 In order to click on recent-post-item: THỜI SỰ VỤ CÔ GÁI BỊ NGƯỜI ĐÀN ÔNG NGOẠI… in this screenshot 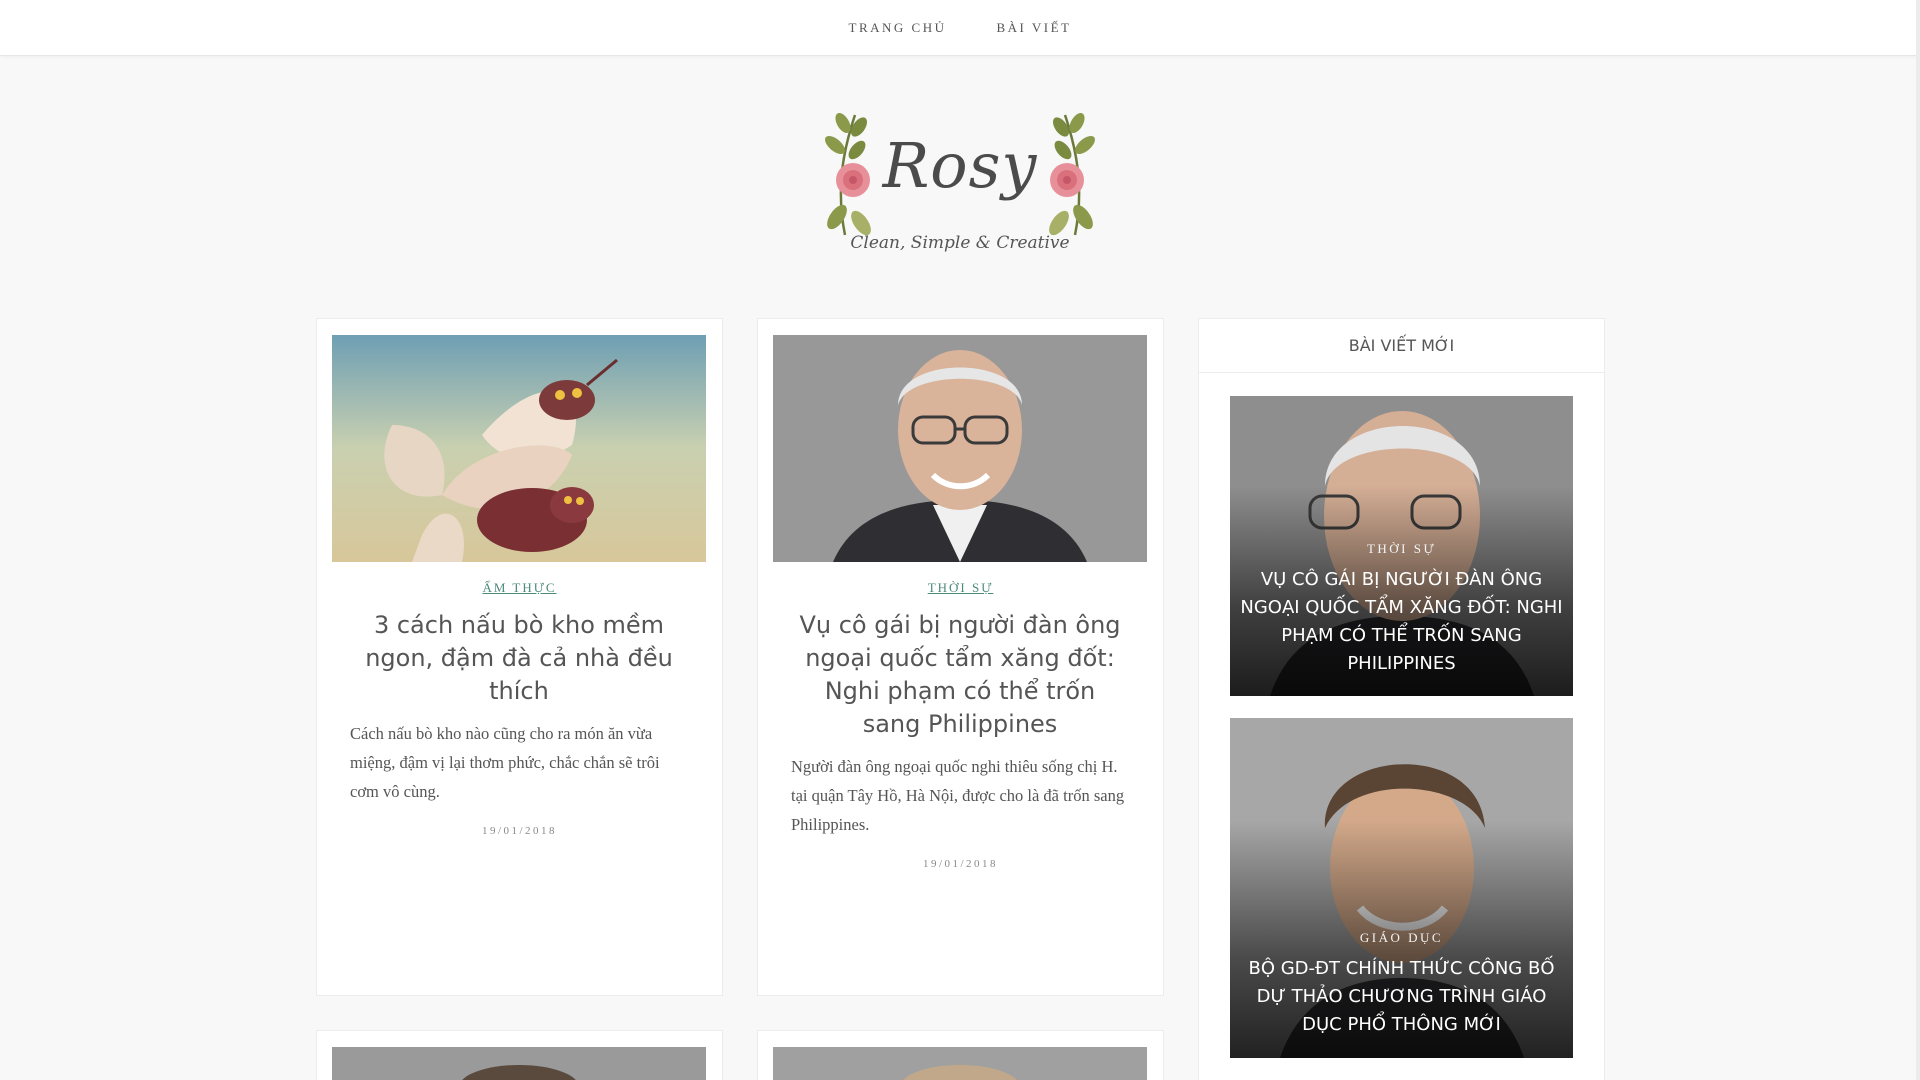, I will do `click(1401, 546)`.